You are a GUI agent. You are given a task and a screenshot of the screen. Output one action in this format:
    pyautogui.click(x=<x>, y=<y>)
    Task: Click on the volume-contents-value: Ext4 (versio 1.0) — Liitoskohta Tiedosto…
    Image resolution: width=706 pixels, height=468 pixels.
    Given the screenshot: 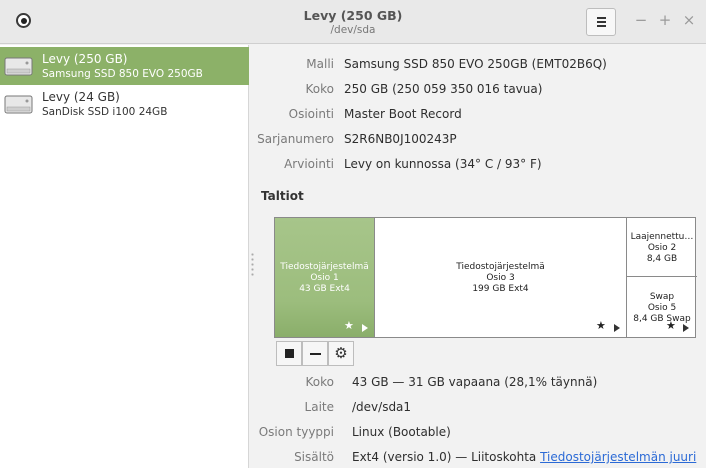 What is the action you would take?
    pyautogui.click(x=524, y=457)
    